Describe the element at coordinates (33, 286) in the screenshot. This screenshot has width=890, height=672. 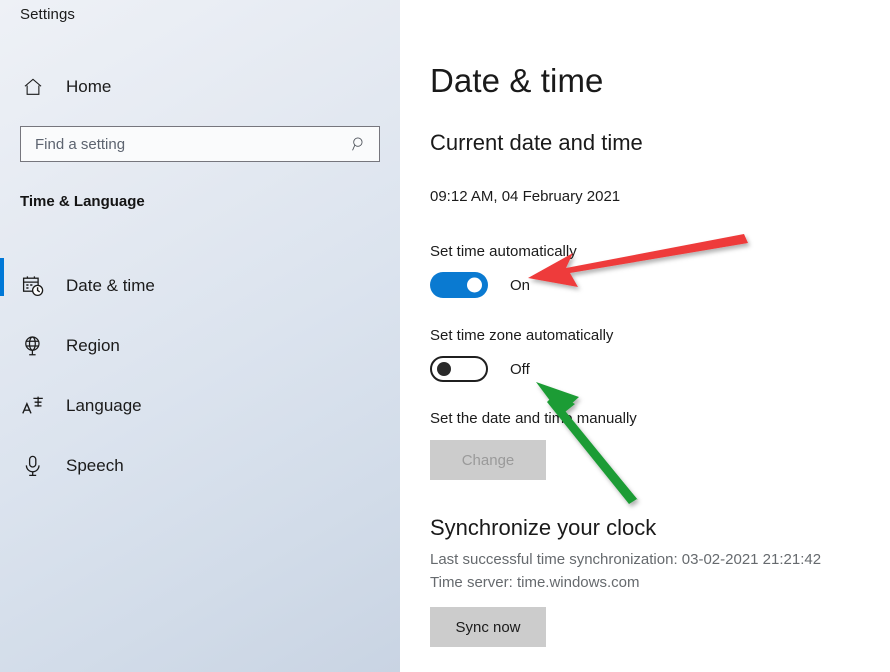
I see `calendar-clock-icon` at that location.